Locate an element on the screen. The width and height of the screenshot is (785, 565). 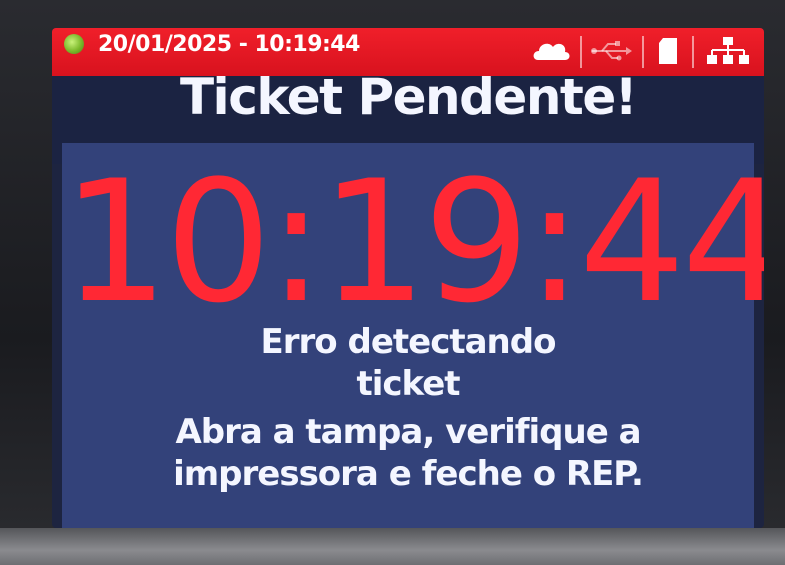
sd-card-icon is located at coordinates (668, 51).